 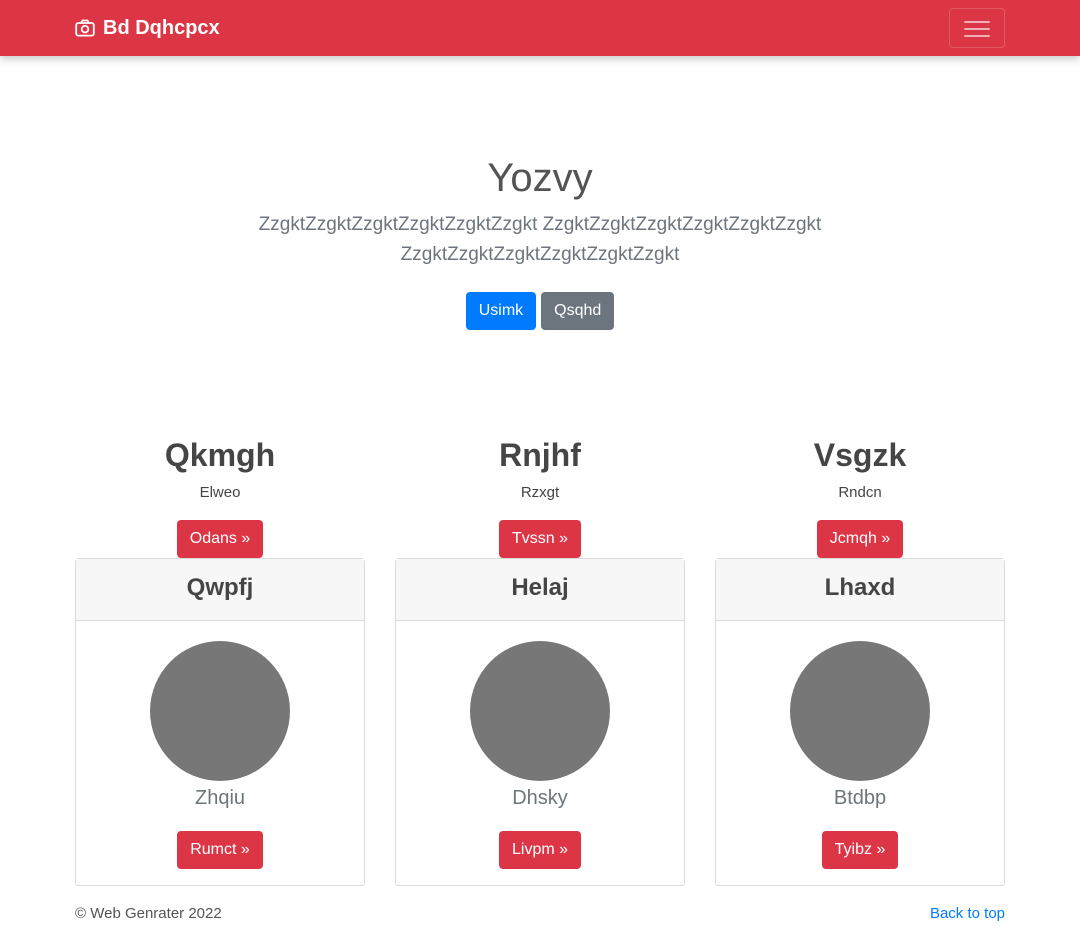 I want to click on card-title: Lhaxd, so click(x=860, y=590).